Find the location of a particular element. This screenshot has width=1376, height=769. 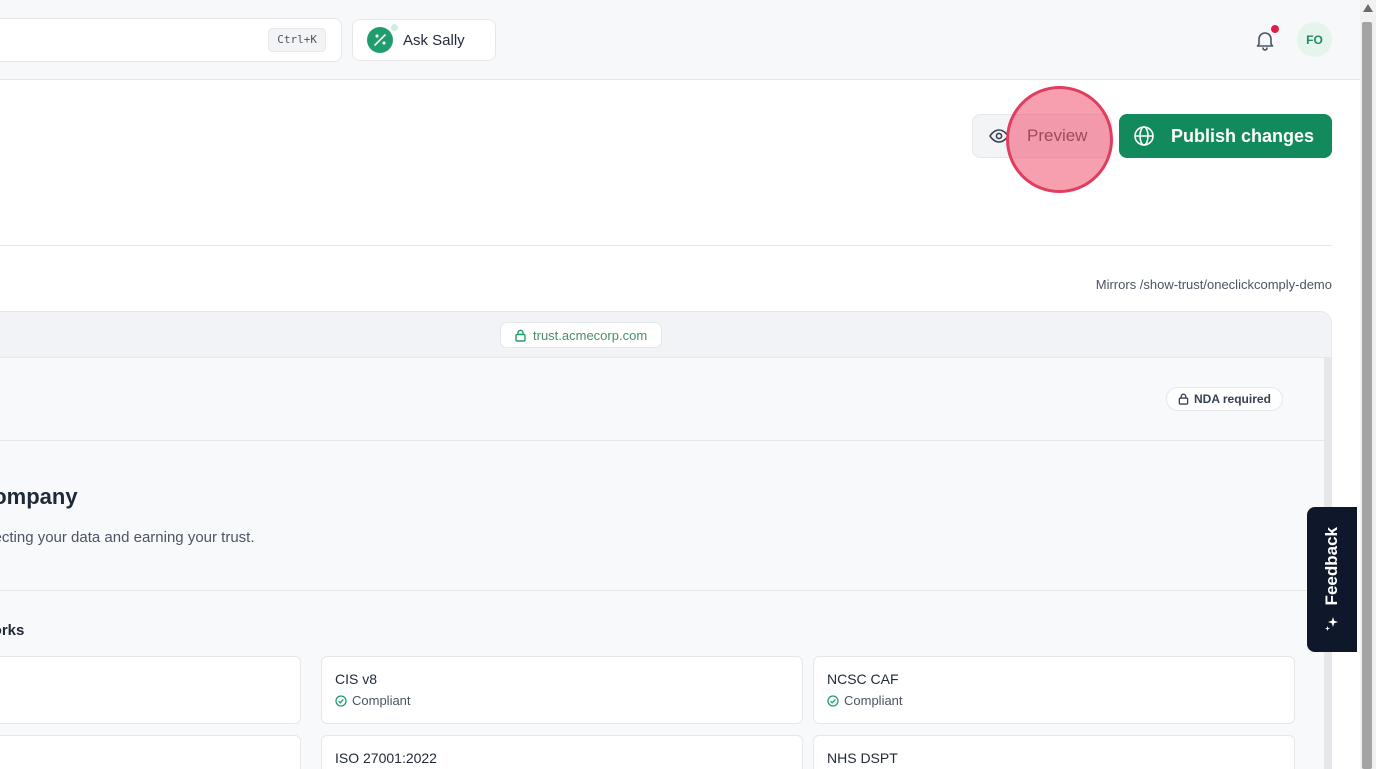

preview-url: trust.acmecorp.com is located at coordinates (581, 335).